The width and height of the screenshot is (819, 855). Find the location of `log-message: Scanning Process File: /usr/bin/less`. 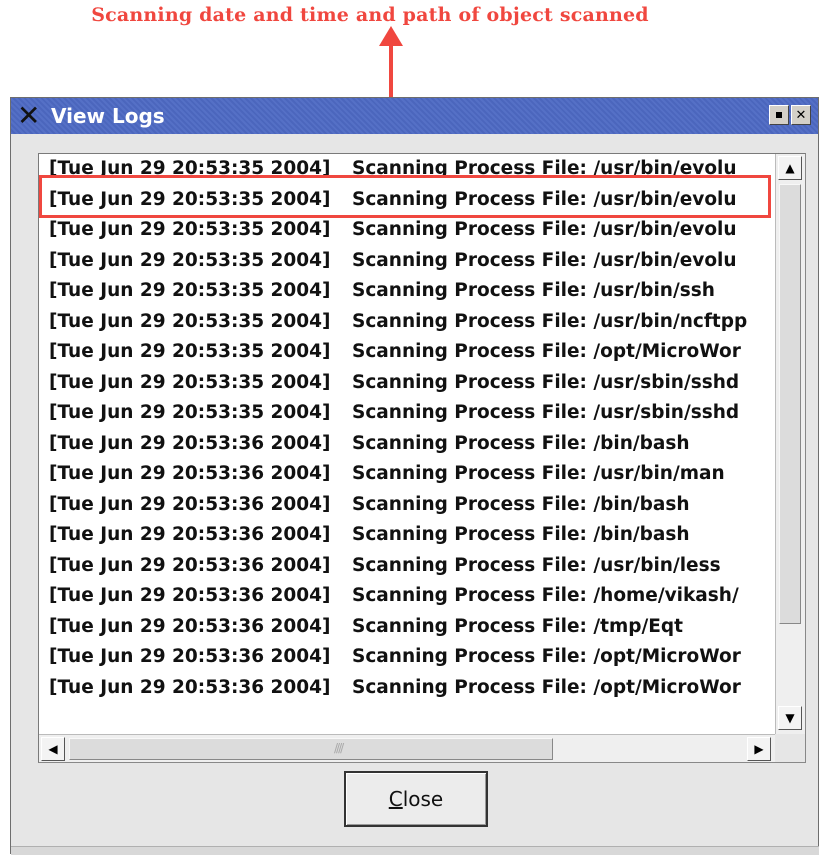

log-message: Scanning Process File: /usr/bin/less is located at coordinates (536, 565).